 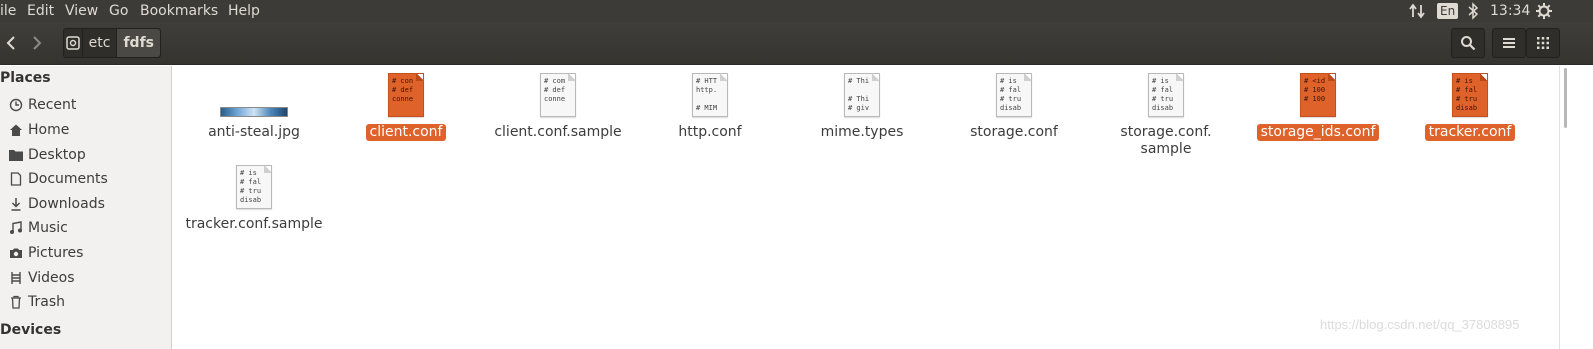 What do you see at coordinates (46, 302) in the screenshot?
I see `sidebar-item-label: Trash` at bounding box center [46, 302].